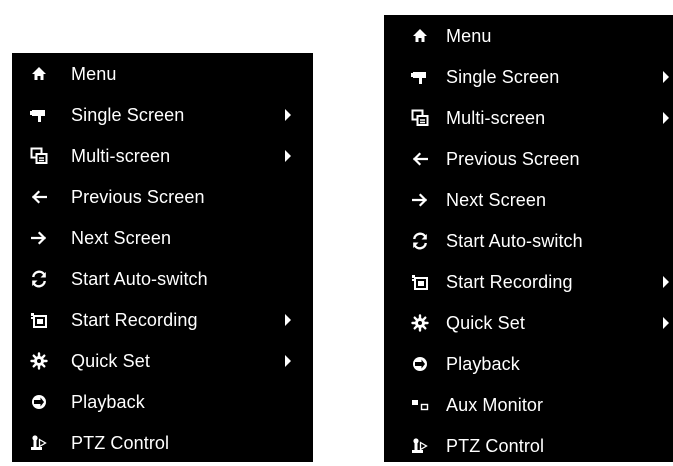 Image resolution: width=673 pixels, height=466 pixels. Describe the element at coordinates (495, 404) in the screenshot. I see `menu-item-label: Aux Monitor` at that location.